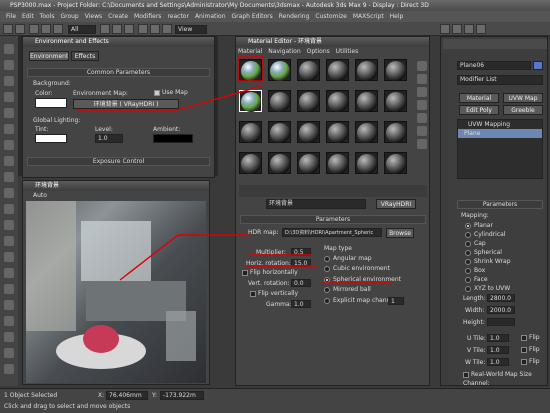  I want to click on y-coord-label: Y:, so click(154, 395).